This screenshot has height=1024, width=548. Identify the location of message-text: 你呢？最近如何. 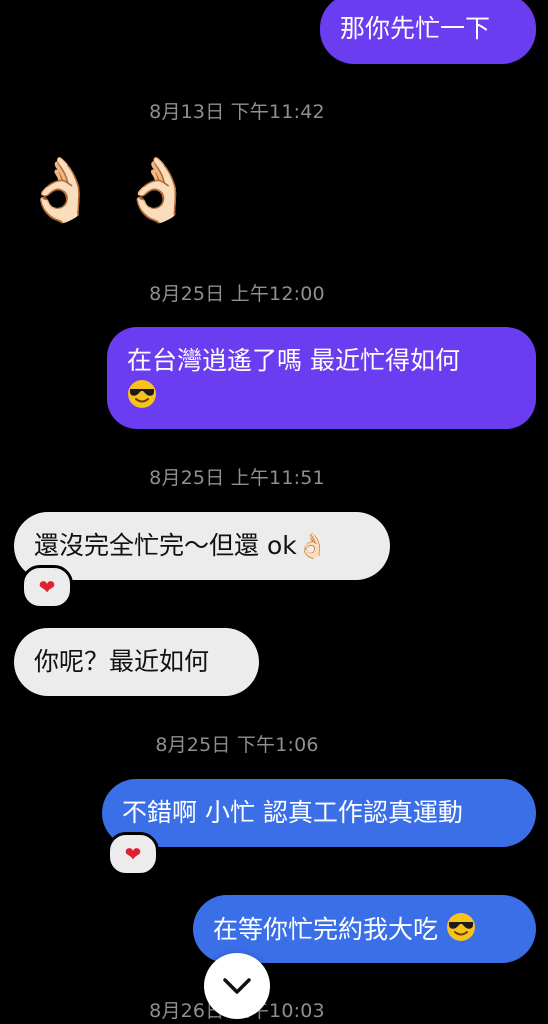
(122, 661).